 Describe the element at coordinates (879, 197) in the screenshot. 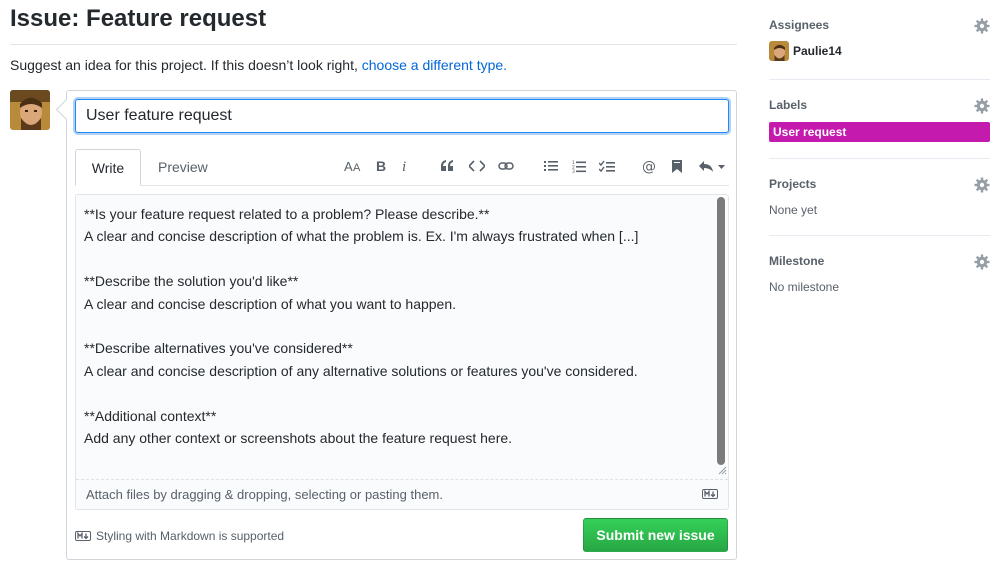

I see `projects-section: Projects None yet` at that location.